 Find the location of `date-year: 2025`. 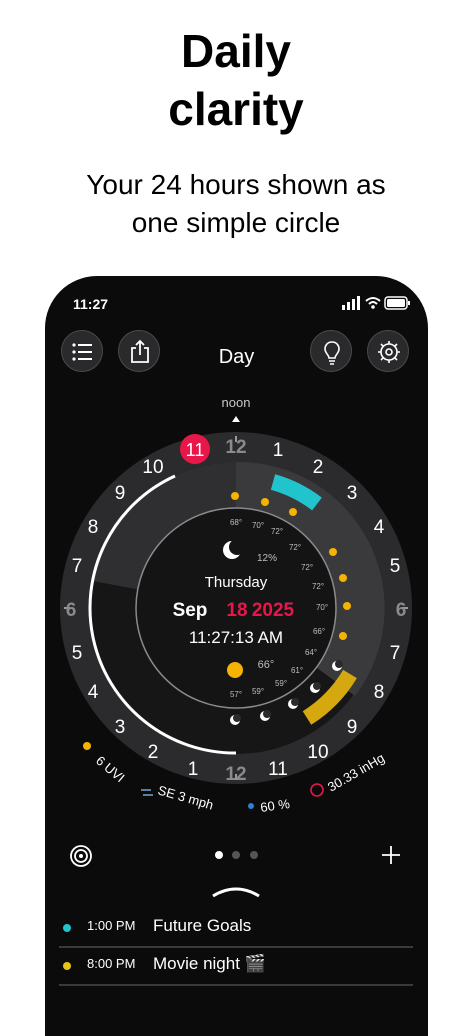

date-year: 2025 is located at coordinates (273, 610).